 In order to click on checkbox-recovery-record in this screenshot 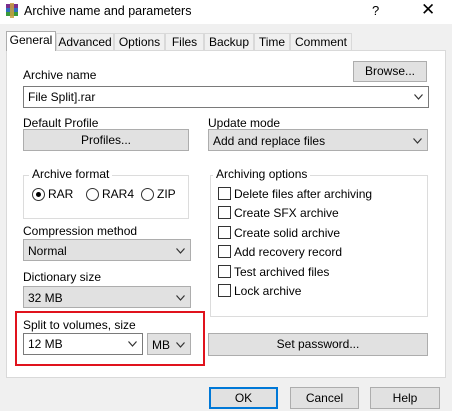, I will do `click(224, 251)`.